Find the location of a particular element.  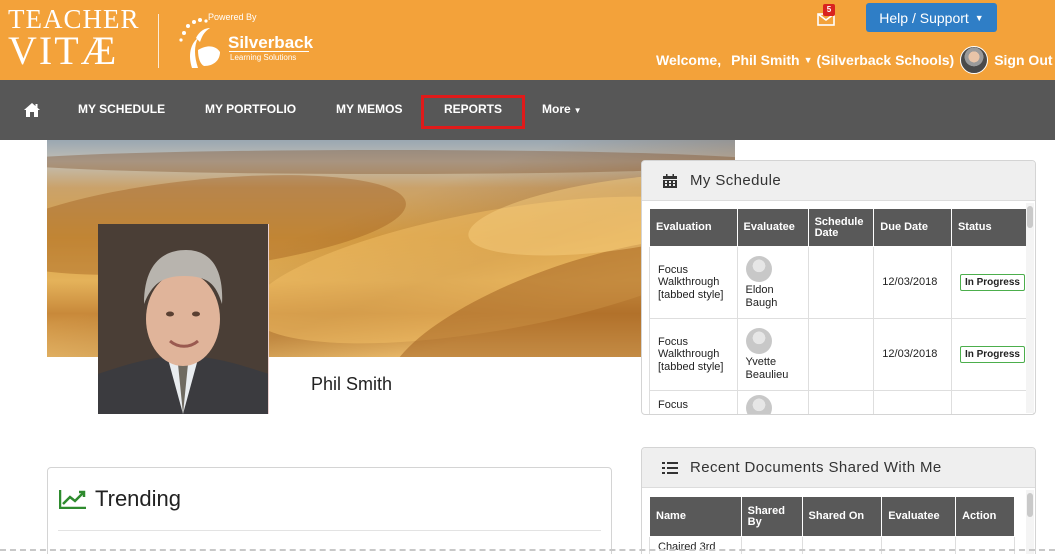

mail-count-badge: 5 is located at coordinates (829, 10).